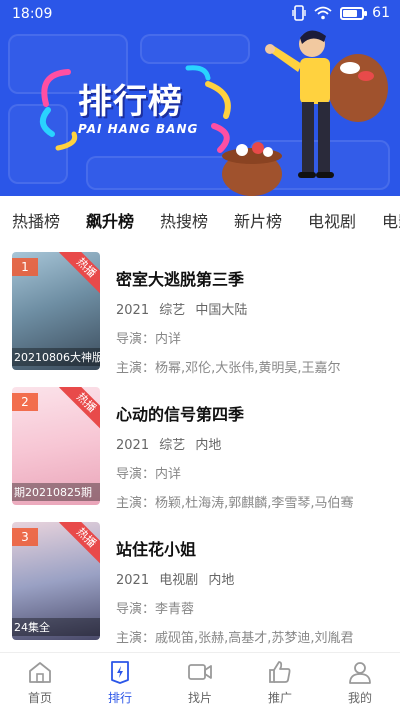  Describe the element at coordinates (40, 672) in the screenshot. I see `home-icon` at that location.